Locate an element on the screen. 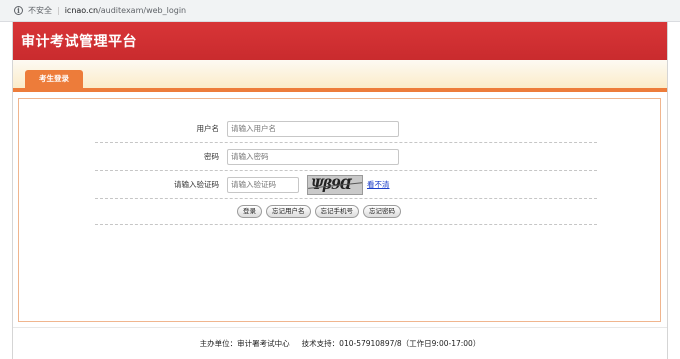  forgot-phone-button: 忘记手机号 is located at coordinates (336, 211).